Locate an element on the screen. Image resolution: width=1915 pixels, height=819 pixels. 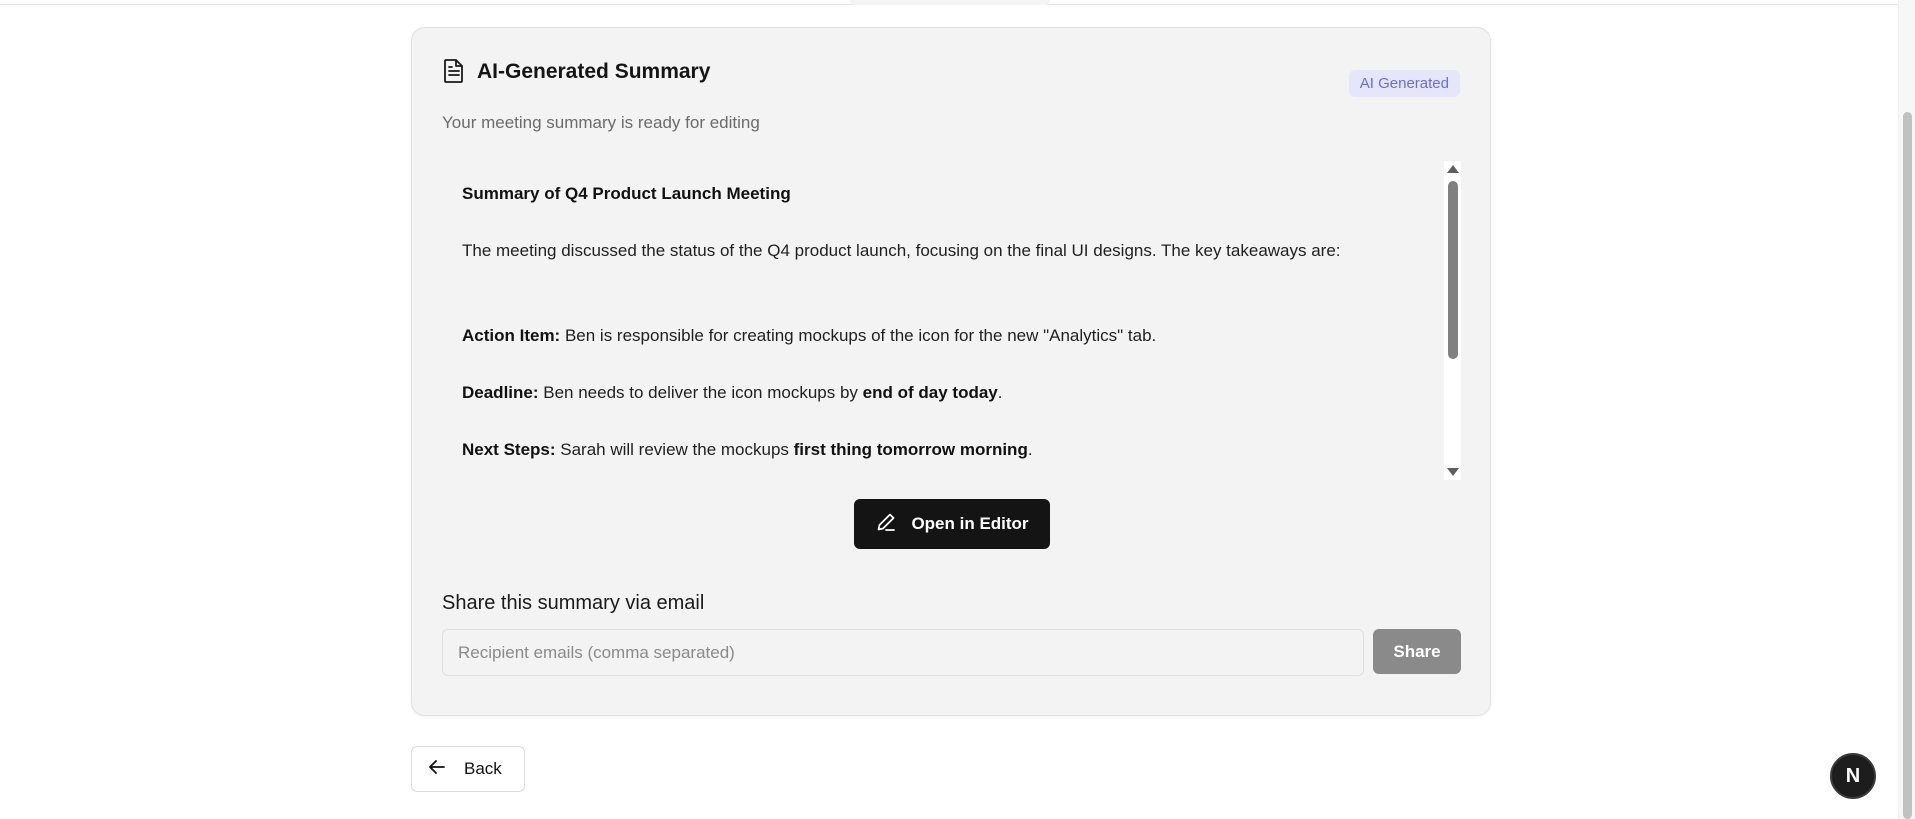
ai-generated-badge: AI Generated is located at coordinates (1404, 83).